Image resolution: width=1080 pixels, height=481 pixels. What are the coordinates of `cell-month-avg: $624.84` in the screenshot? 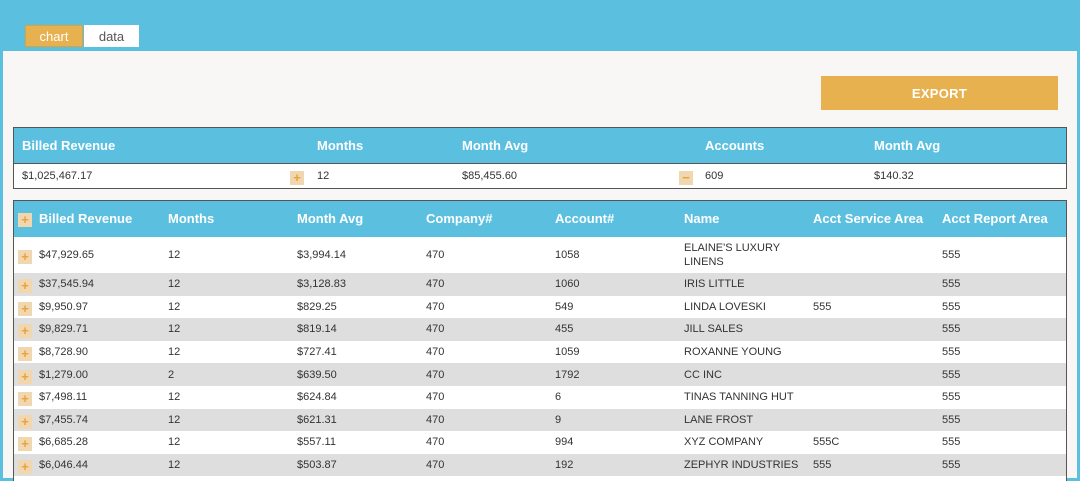 It's located at (317, 397).